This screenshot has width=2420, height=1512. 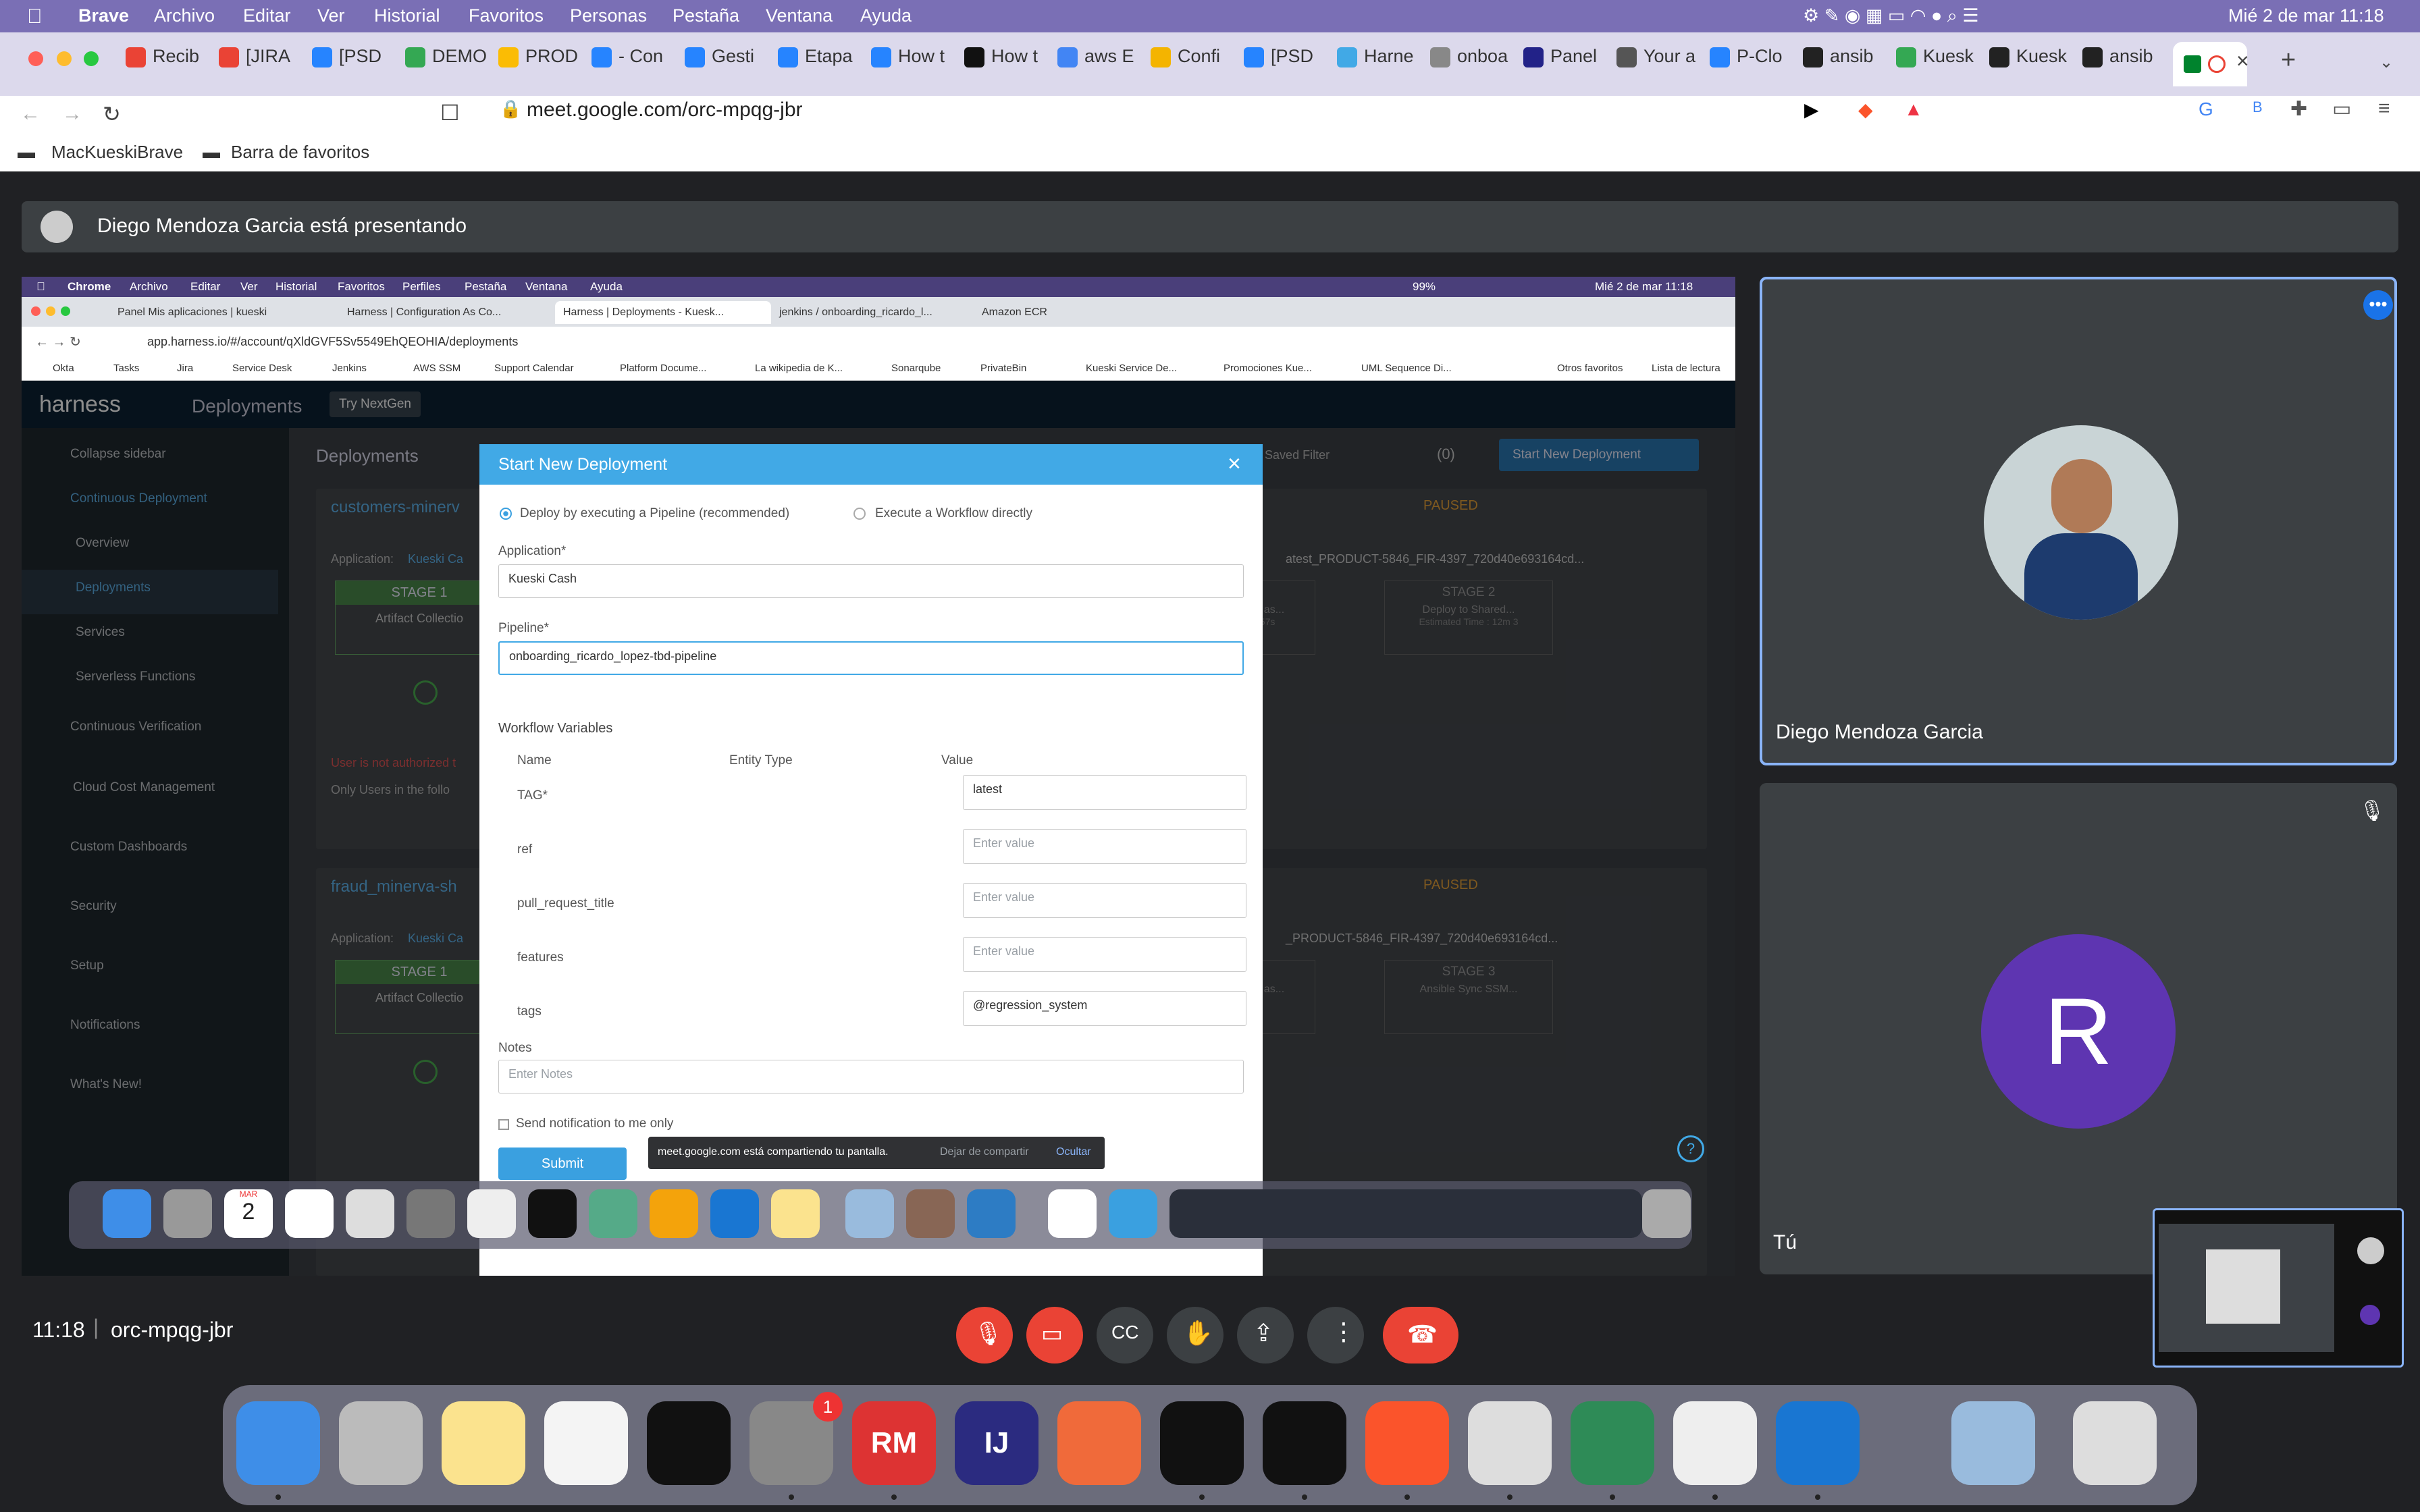 What do you see at coordinates (1612, 1443) in the screenshot?
I see `xmind-icon` at bounding box center [1612, 1443].